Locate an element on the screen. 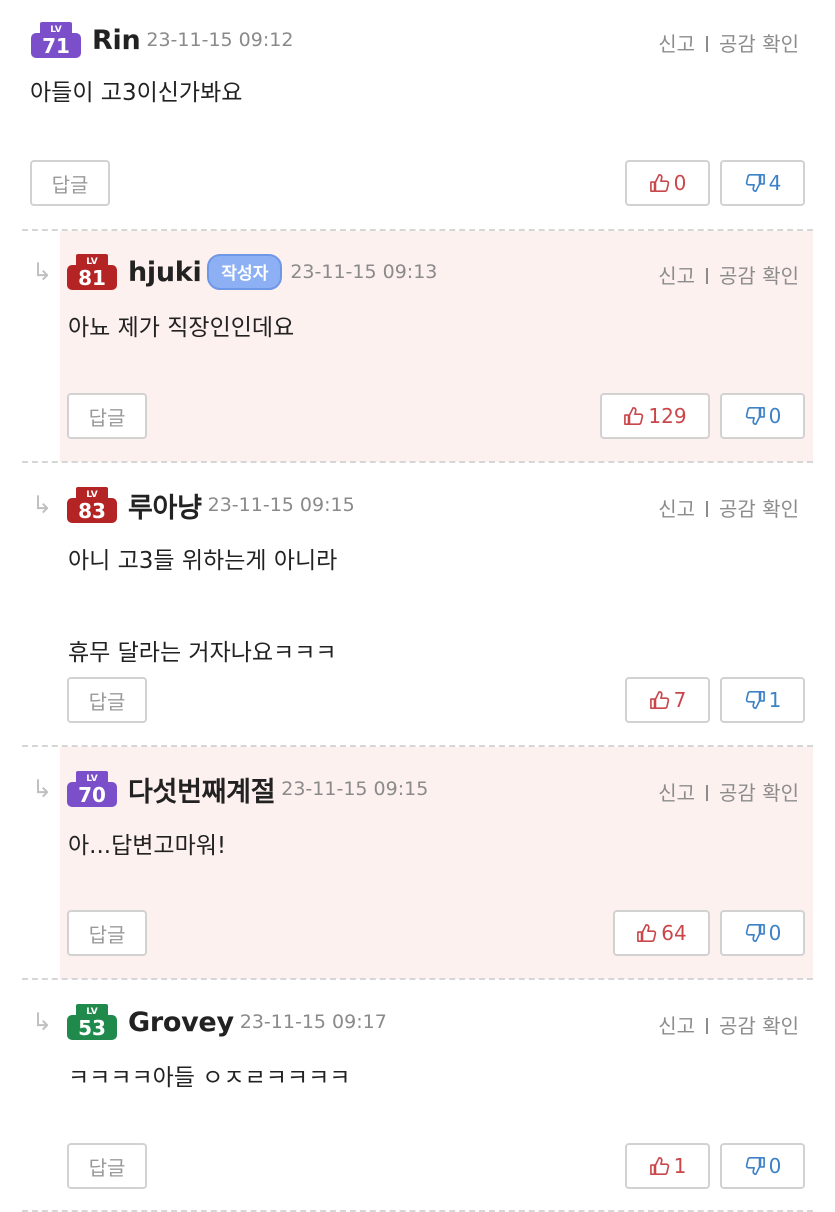 This screenshot has width=835, height=1212. like-count: 7 is located at coordinates (680, 700).